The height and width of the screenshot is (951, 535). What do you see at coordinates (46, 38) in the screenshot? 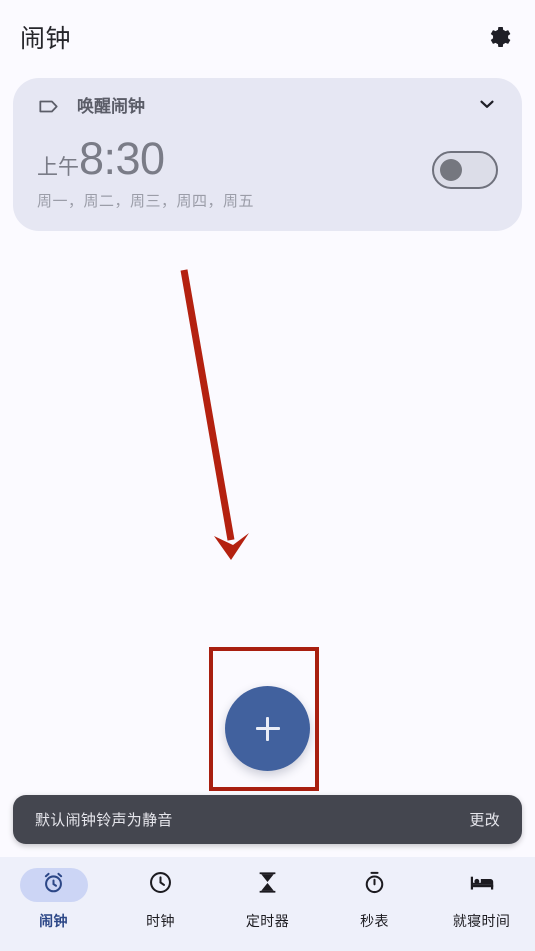
I see `page-title: 闹钟` at bounding box center [46, 38].